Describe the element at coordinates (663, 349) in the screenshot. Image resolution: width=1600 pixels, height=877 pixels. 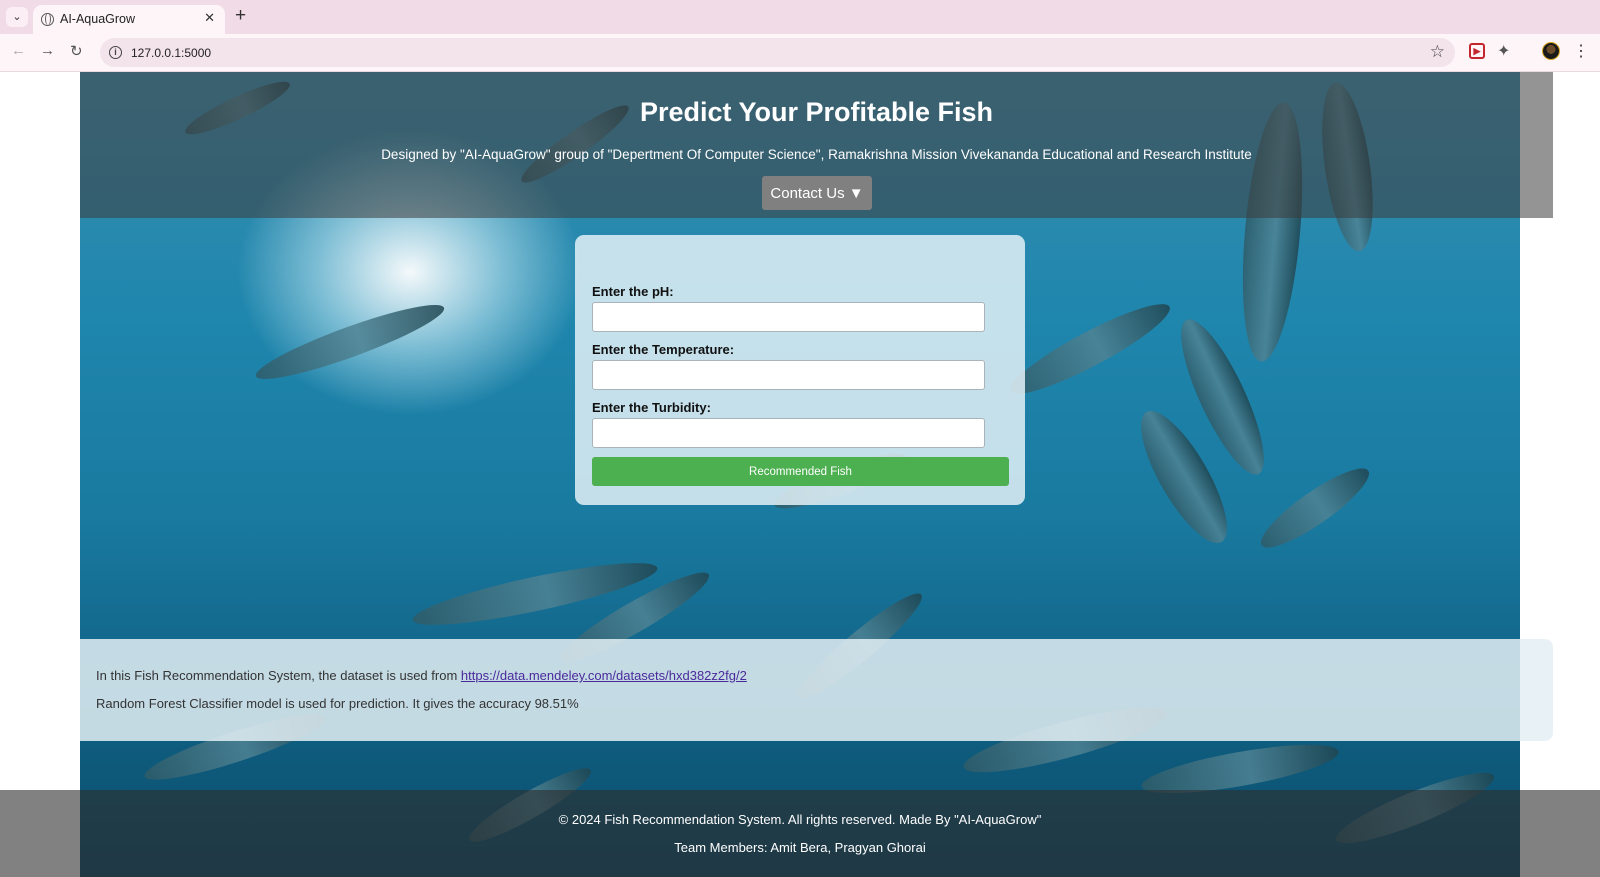
I see `temperature-label: Enter the Temperature:` at that location.